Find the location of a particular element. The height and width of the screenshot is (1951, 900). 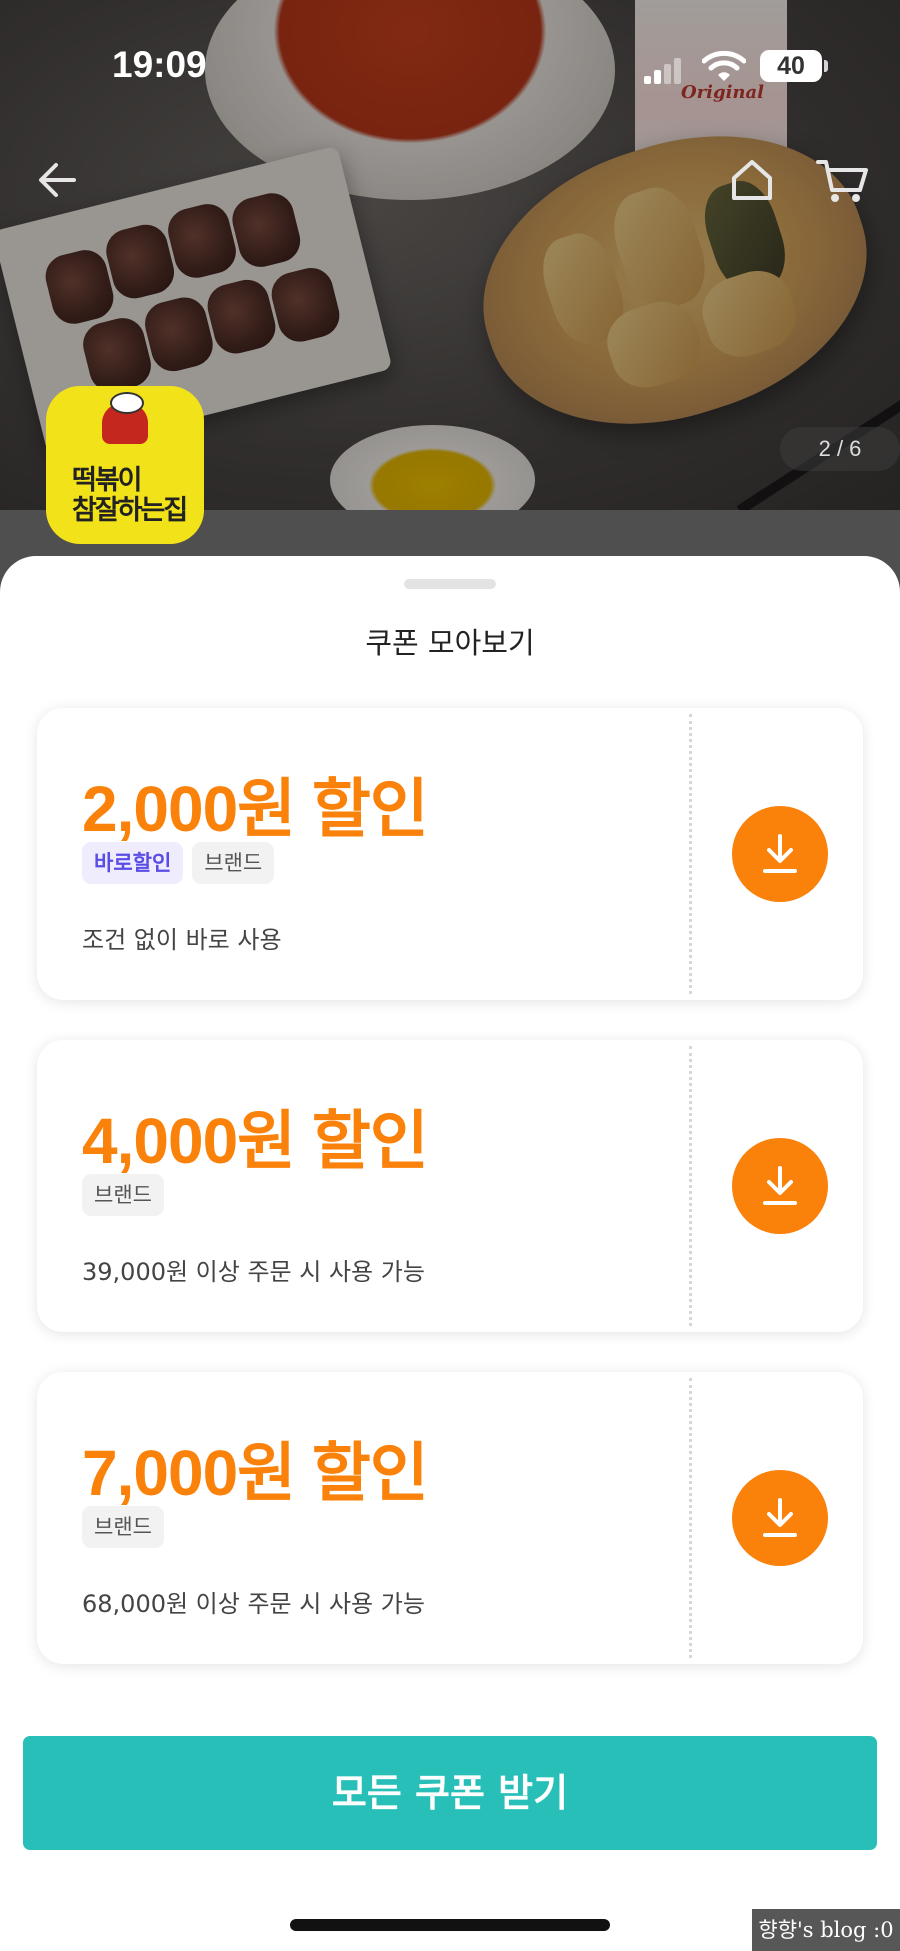

cart-icon is located at coordinates (842, 181).